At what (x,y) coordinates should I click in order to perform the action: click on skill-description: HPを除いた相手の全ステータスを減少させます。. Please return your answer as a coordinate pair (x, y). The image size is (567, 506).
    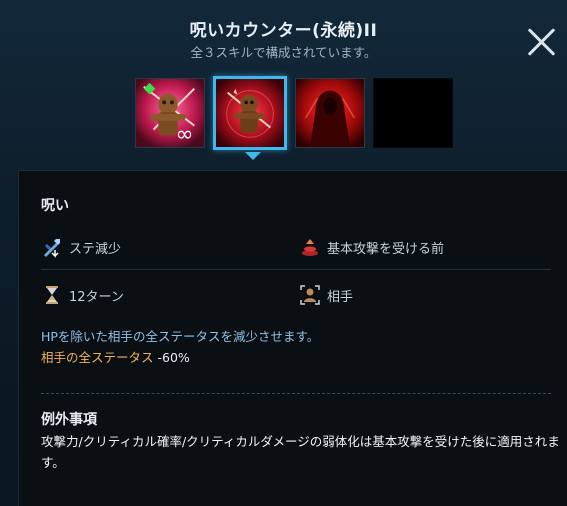
    Looking at the image, I should click on (180, 336).